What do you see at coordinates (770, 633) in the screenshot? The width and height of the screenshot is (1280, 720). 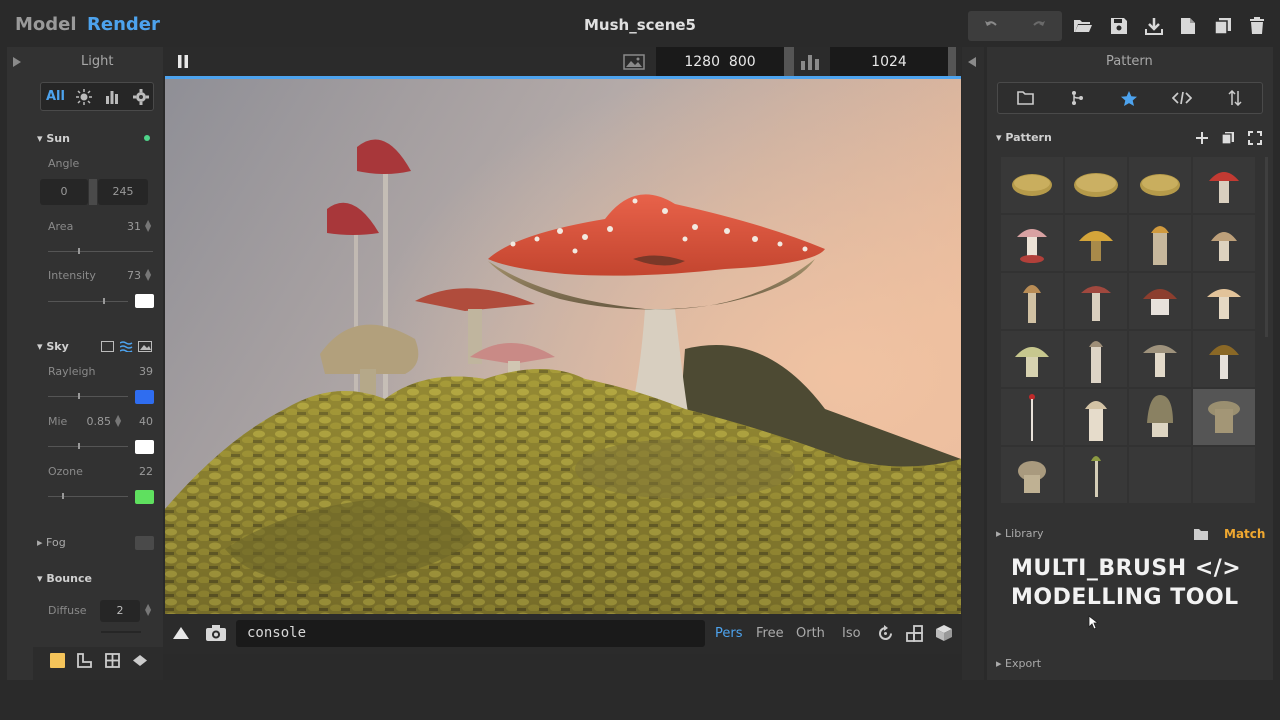 I see `camera-free-tab: Free` at bounding box center [770, 633].